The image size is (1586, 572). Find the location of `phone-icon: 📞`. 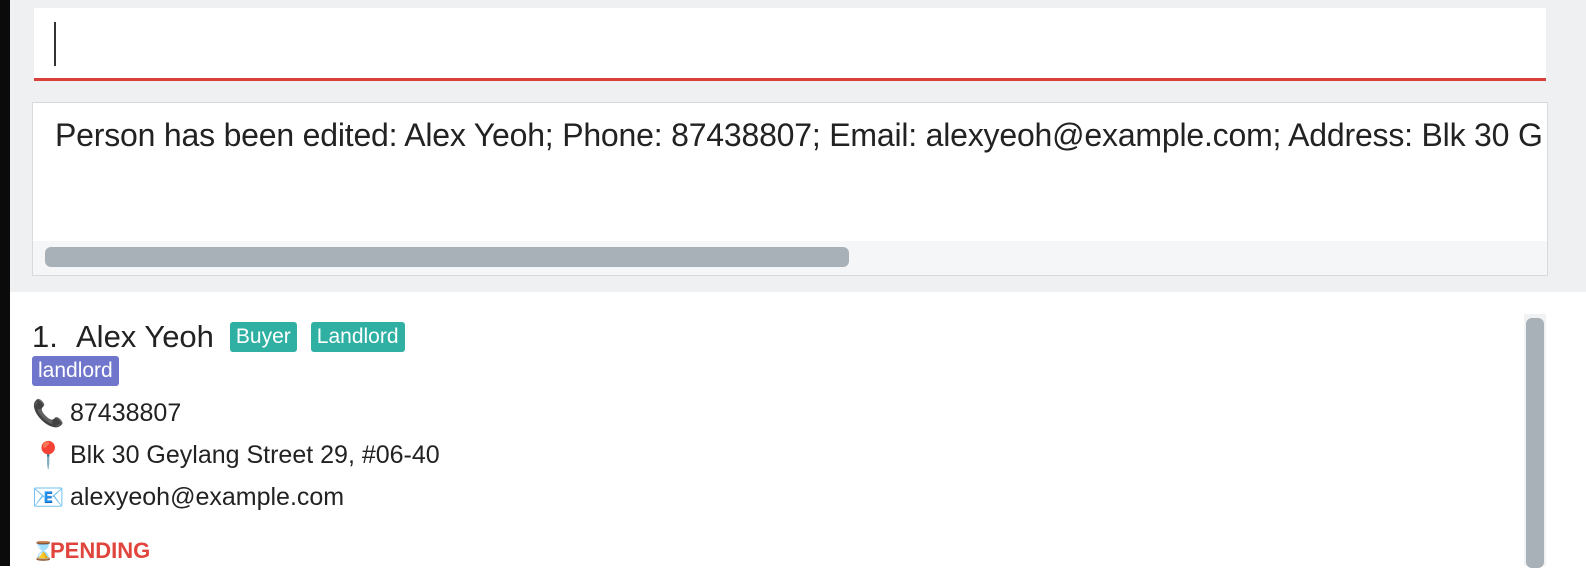

phone-icon: 📞 is located at coordinates (48, 413).